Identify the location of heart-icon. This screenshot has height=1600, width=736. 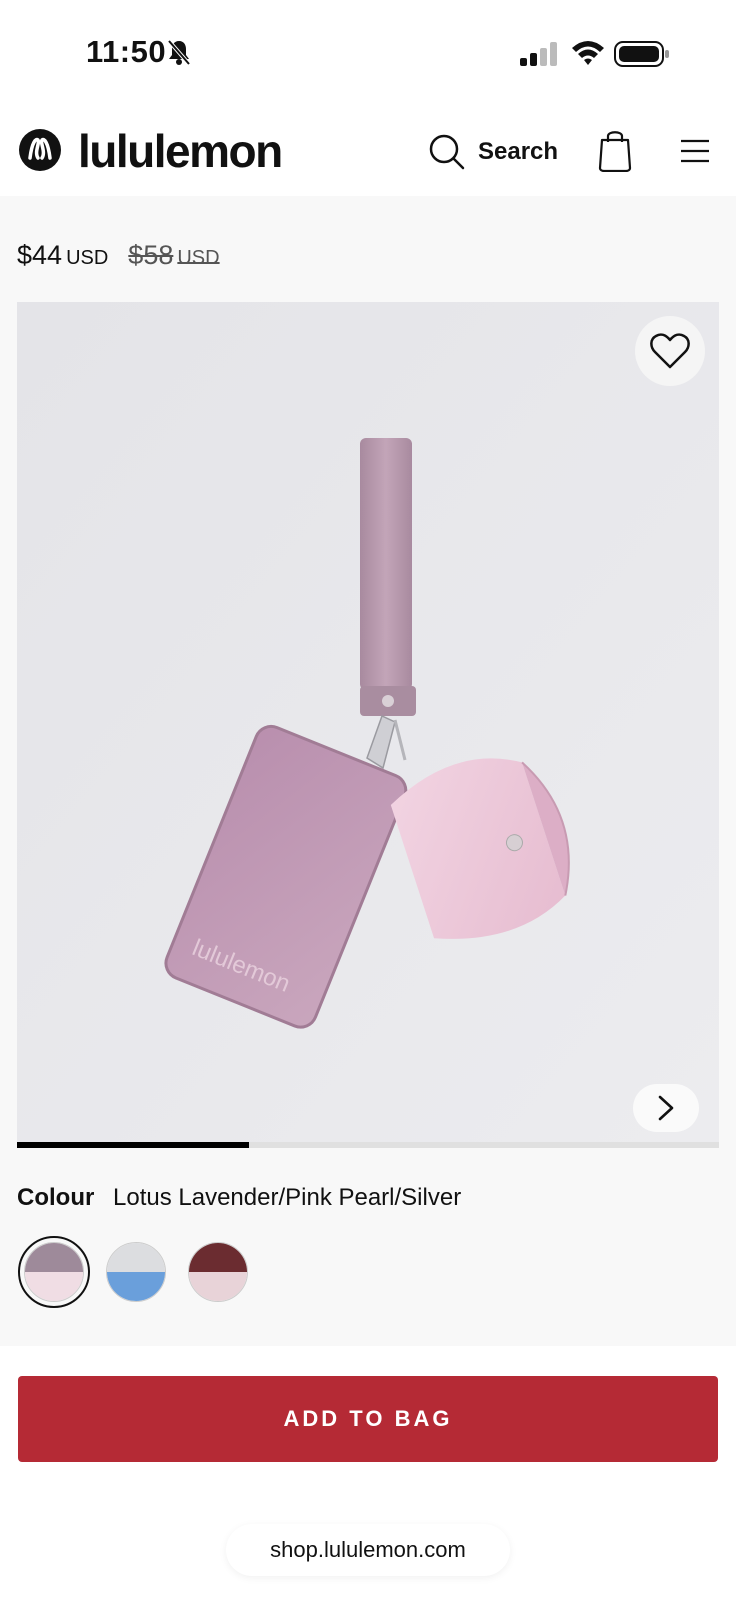
(670, 351).